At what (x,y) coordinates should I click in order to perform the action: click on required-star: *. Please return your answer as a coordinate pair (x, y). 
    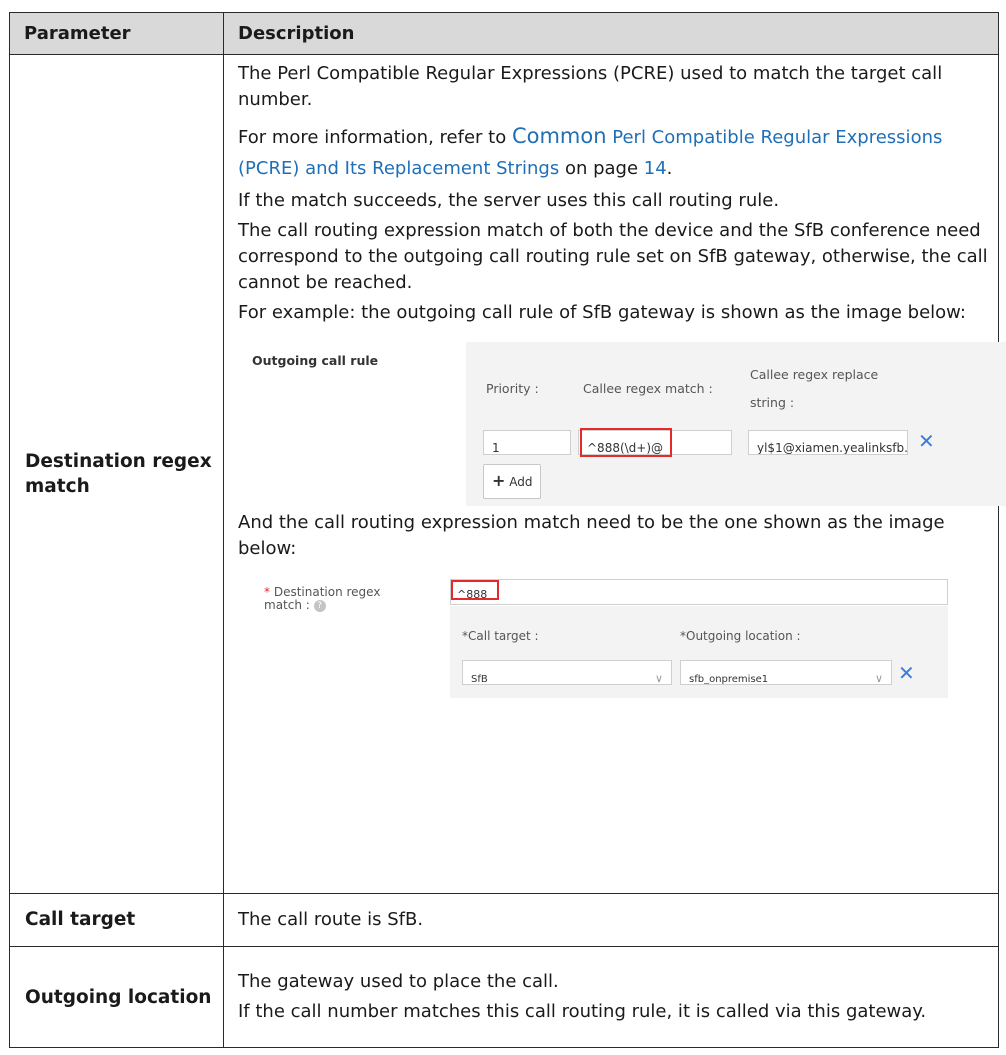
    Looking at the image, I should click on (267, 592).